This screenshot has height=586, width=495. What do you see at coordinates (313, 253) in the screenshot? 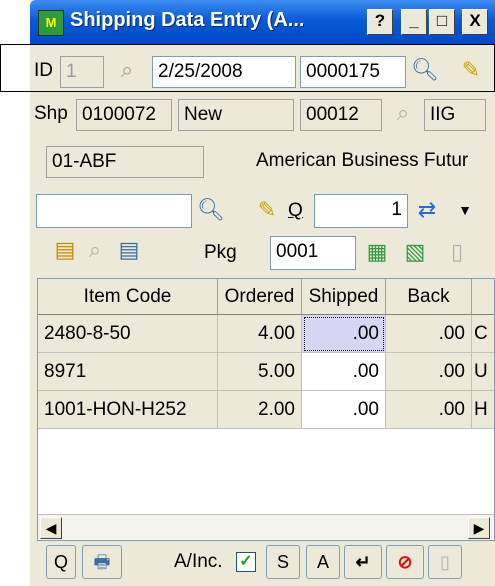
I see `pkg-field: 0001` at bounding box center [313, 253].